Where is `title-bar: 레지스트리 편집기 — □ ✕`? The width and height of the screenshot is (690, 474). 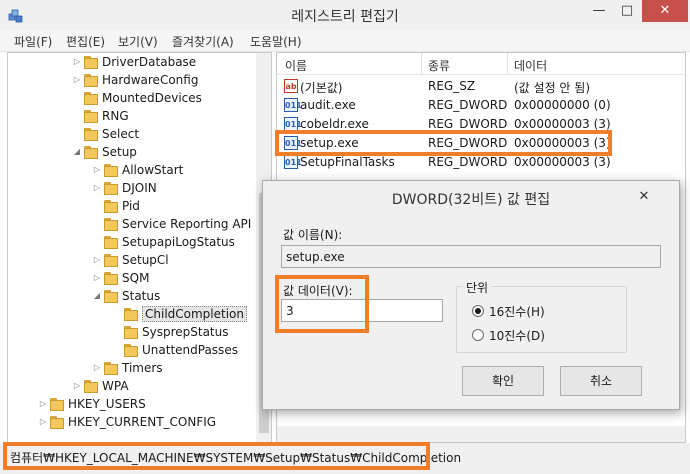 title-bar: 레지스트리 편집기 — □ ✕ is located at coordinates (345, 15).